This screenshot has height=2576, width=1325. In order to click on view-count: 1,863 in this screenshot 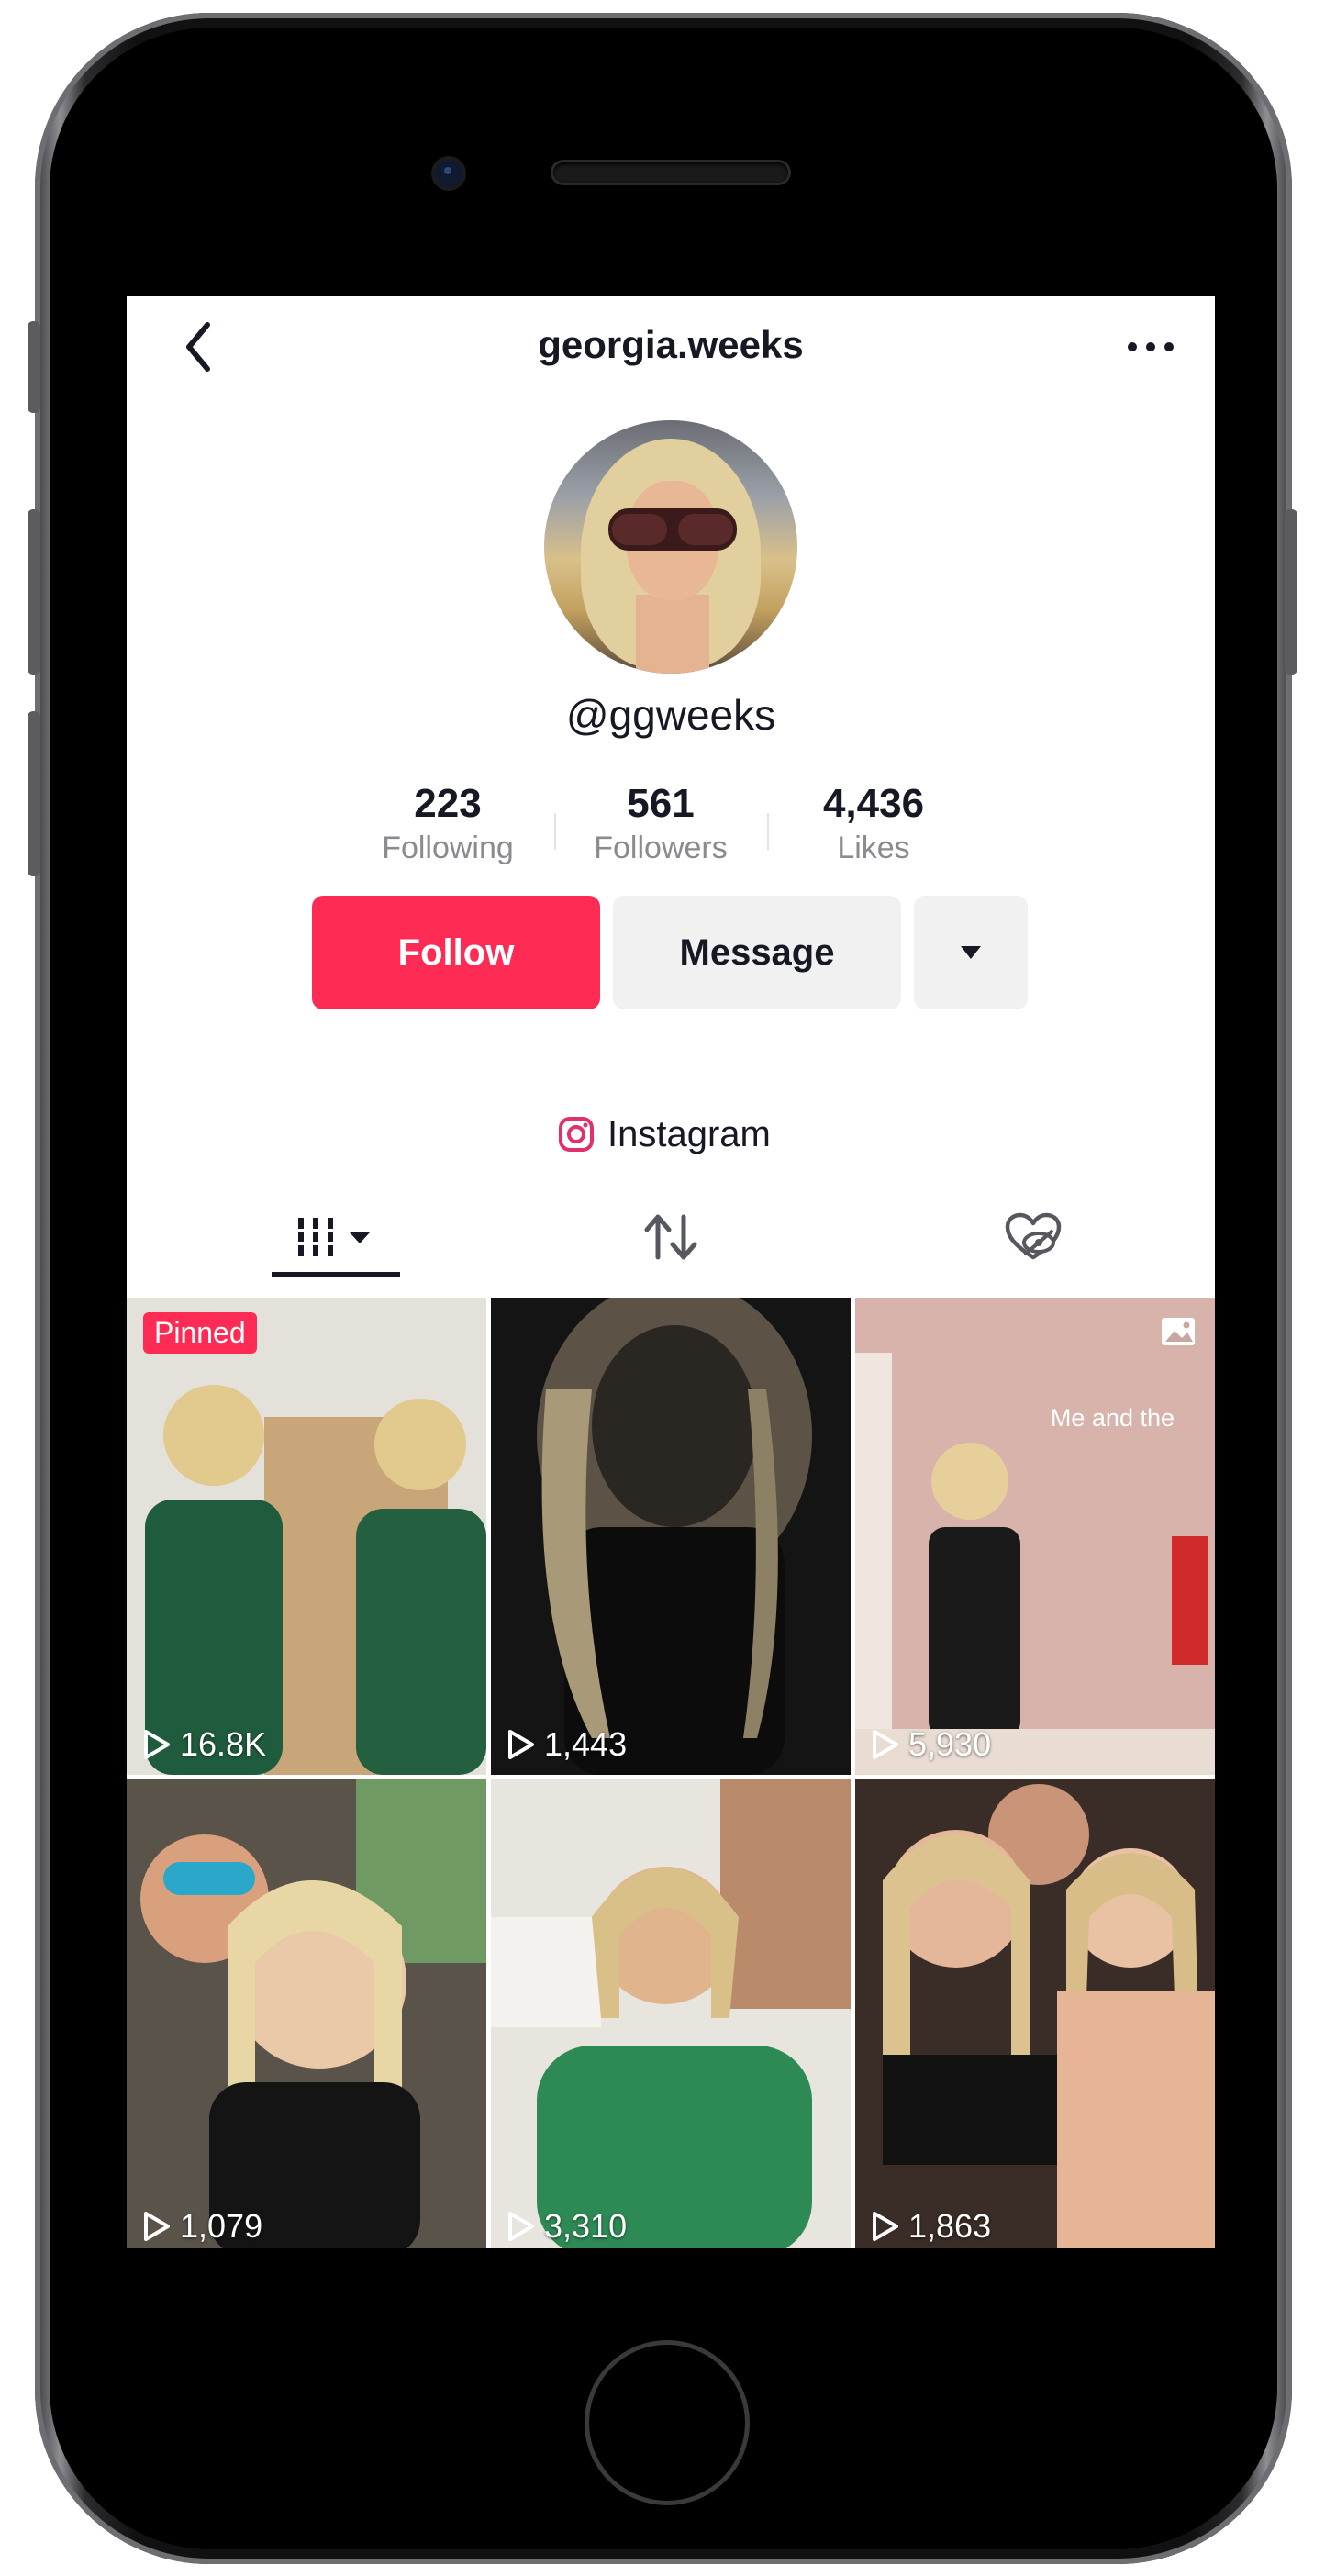, I will do `click(931, 2226)`.